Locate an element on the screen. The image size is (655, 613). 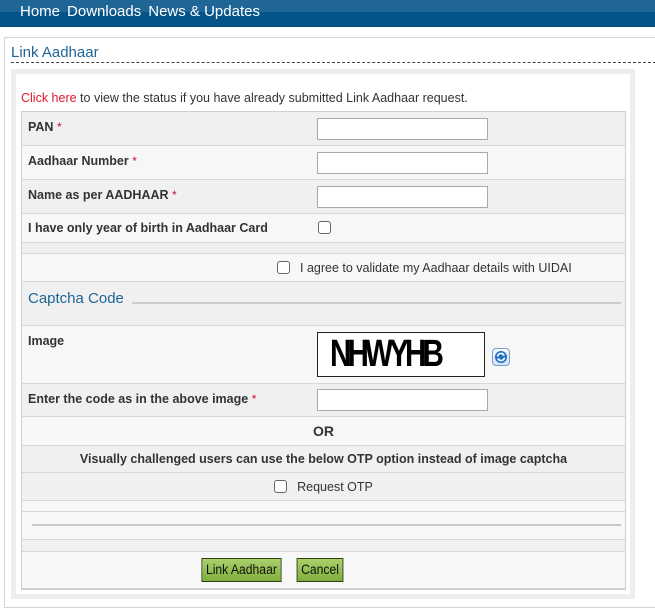
enter-code-row: Enter the code as in the above image * is located at coordinates (323, 400).